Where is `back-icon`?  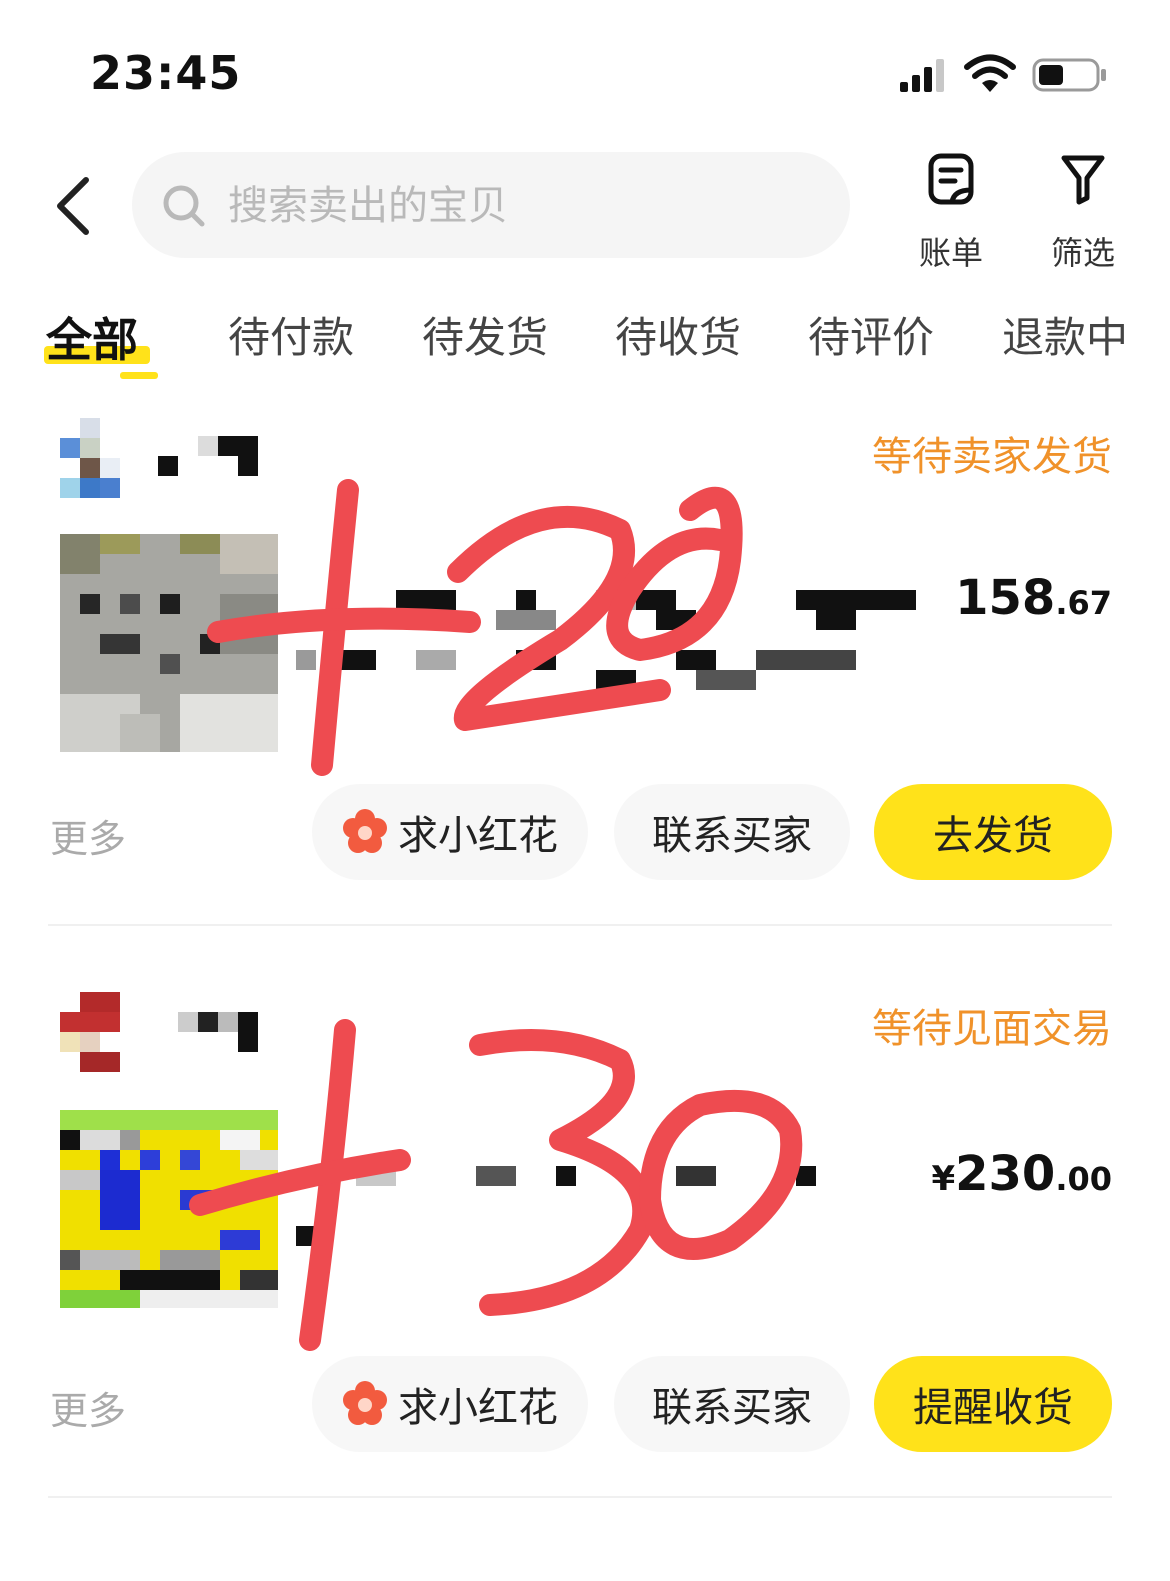 back-icon is located at coordinates (75, 206).